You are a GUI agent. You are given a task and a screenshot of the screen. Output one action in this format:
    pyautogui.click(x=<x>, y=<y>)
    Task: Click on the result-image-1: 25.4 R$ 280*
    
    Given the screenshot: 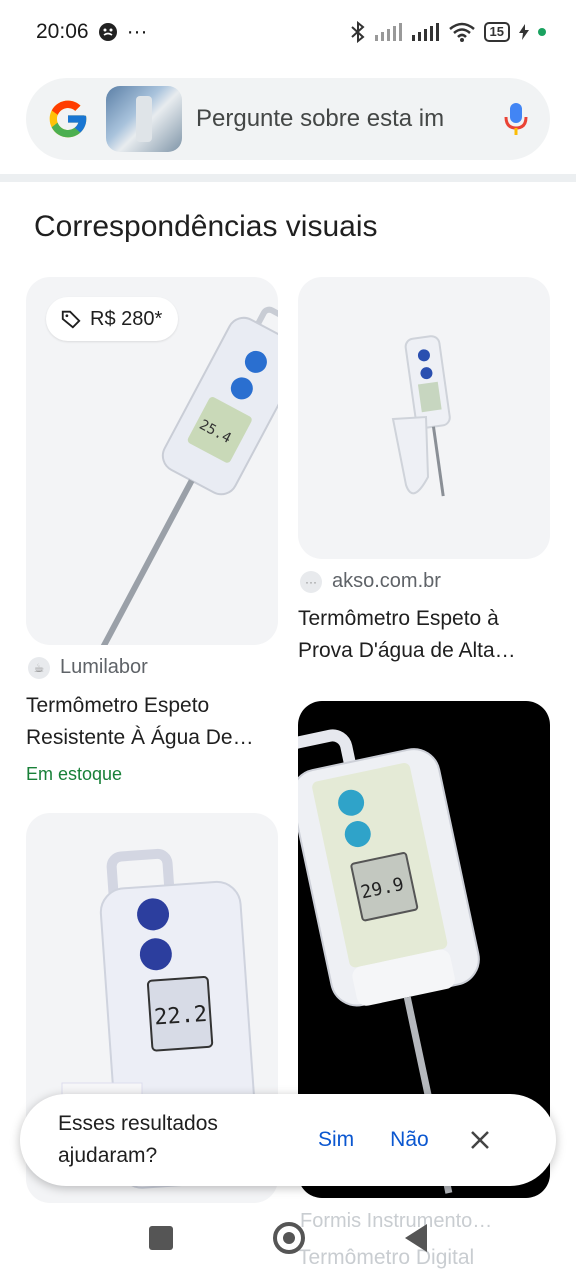 What is the action you would take?
    pyautogui.click(x=152, y=461)
    